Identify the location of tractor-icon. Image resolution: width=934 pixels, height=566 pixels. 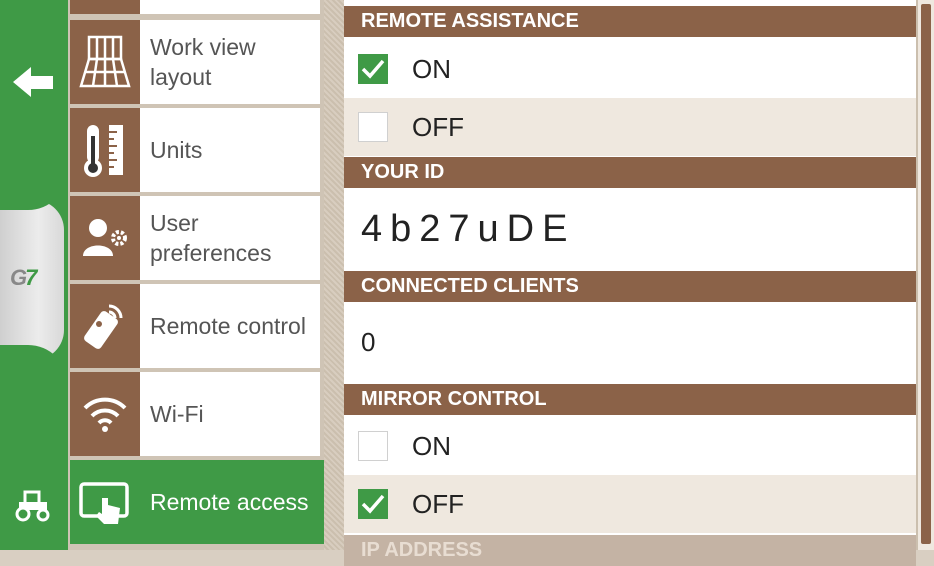
(32, 506).